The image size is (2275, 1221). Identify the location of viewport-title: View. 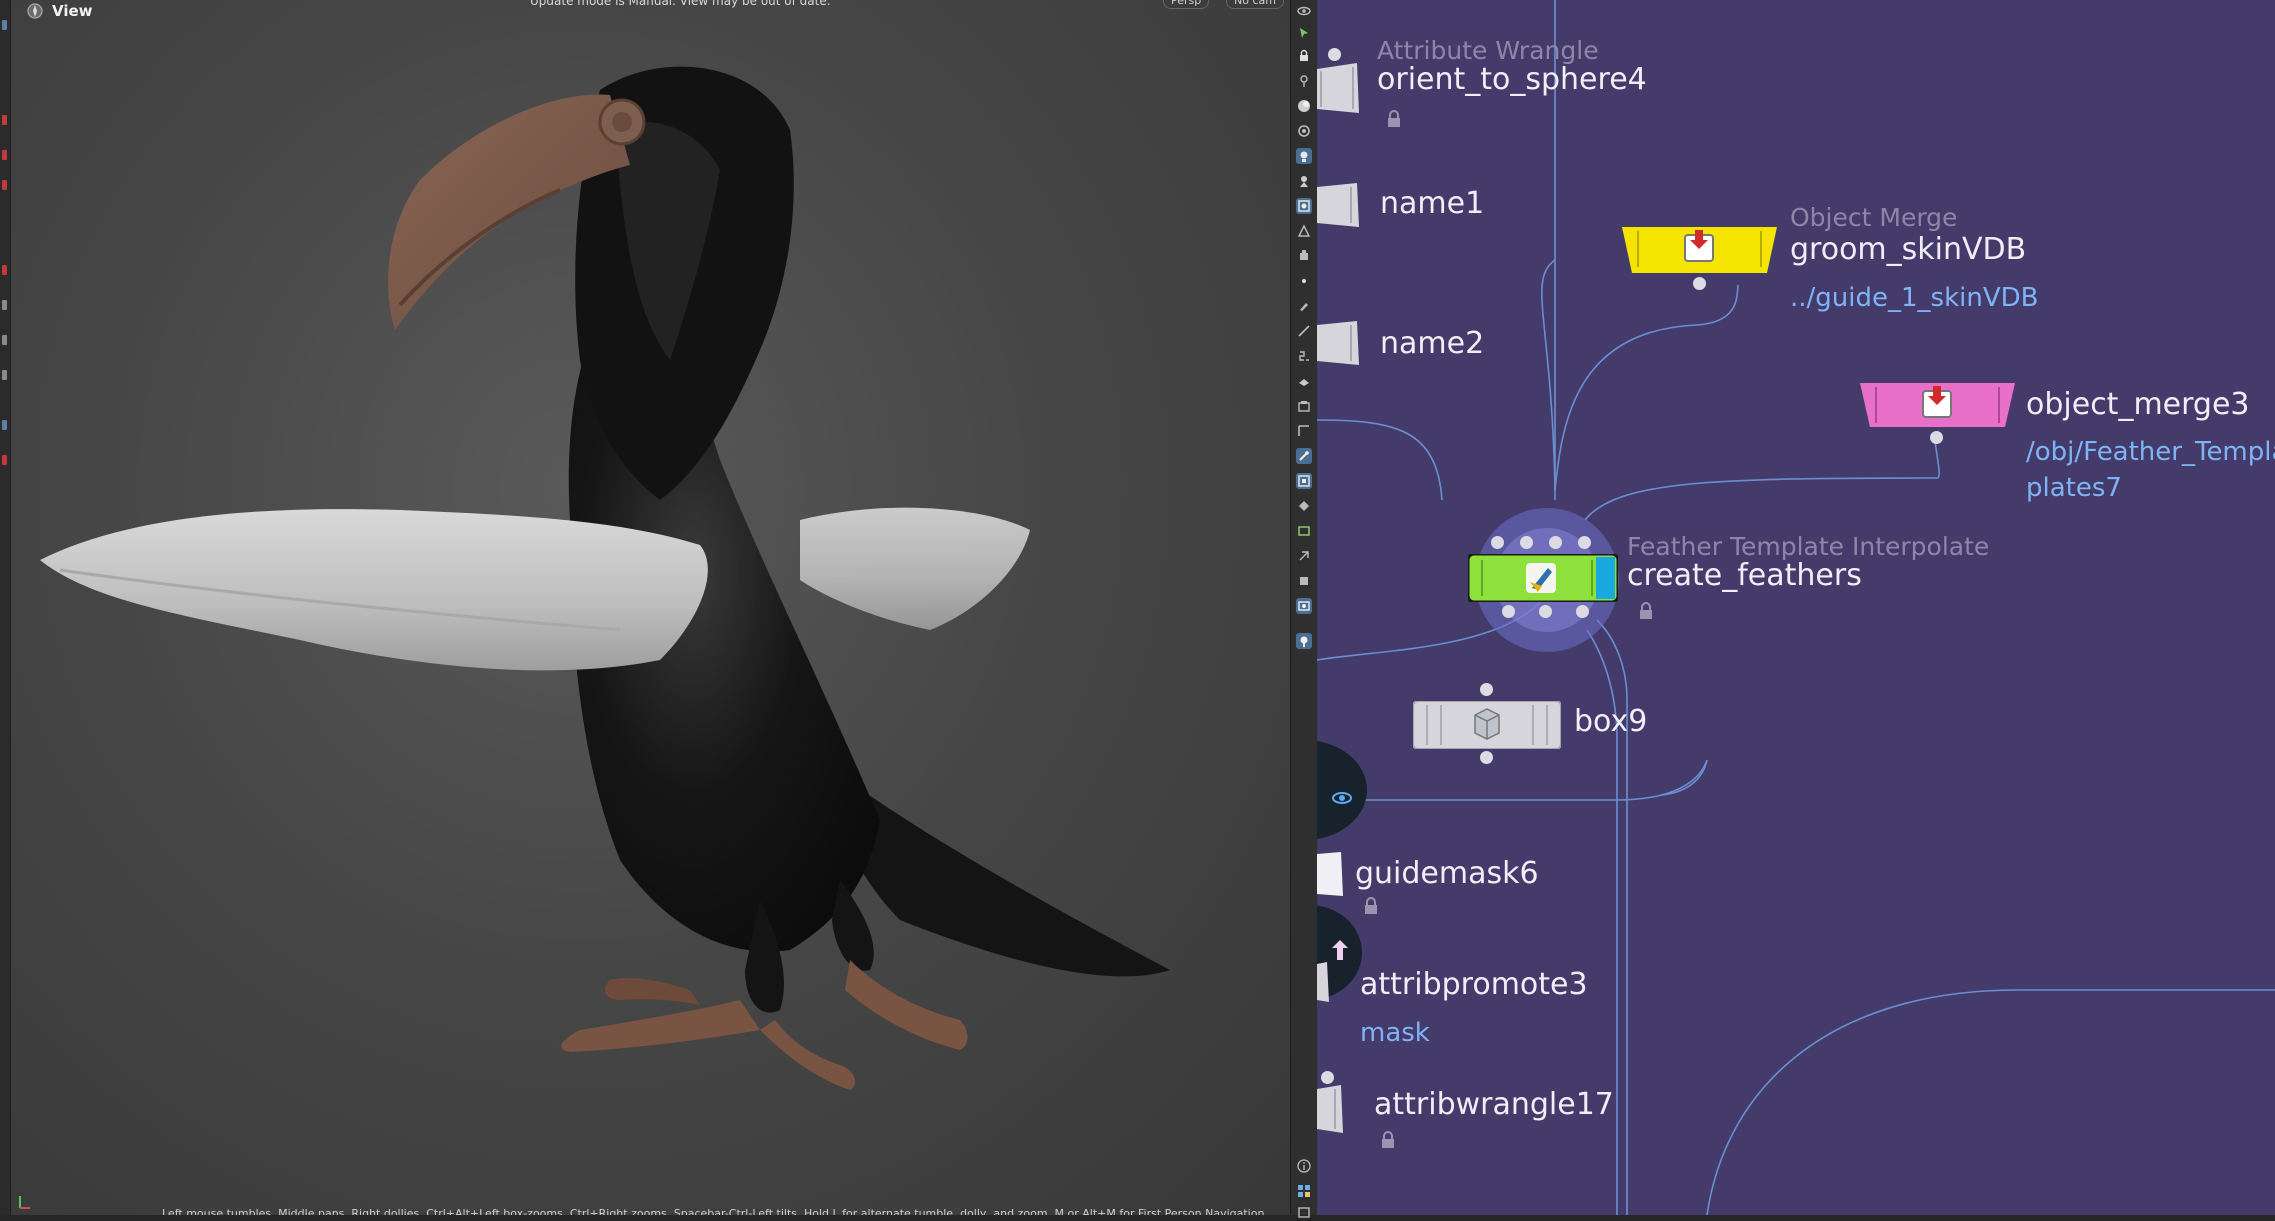
(72, 11).